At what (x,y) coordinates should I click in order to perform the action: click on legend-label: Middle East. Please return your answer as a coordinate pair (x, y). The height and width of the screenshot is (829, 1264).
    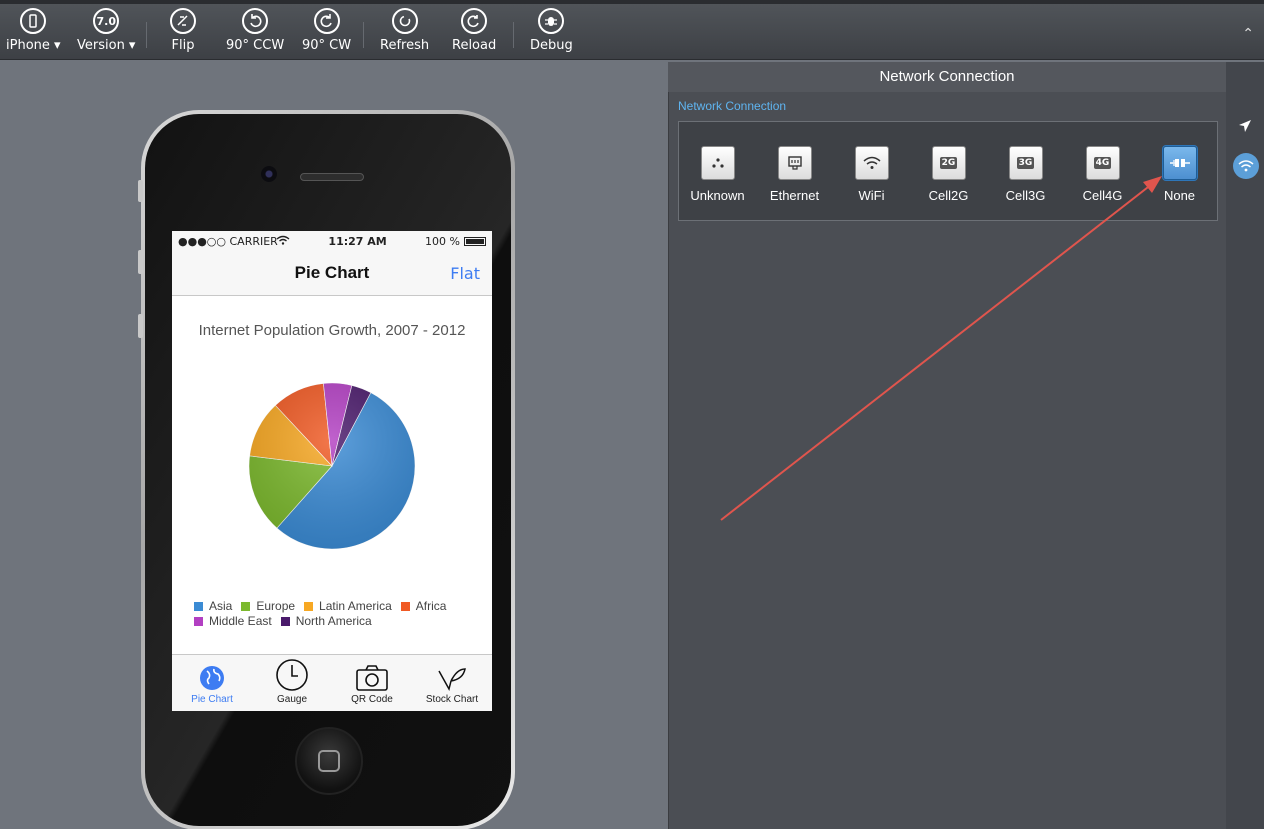
    Looking at the image, I should click on (240, 621).